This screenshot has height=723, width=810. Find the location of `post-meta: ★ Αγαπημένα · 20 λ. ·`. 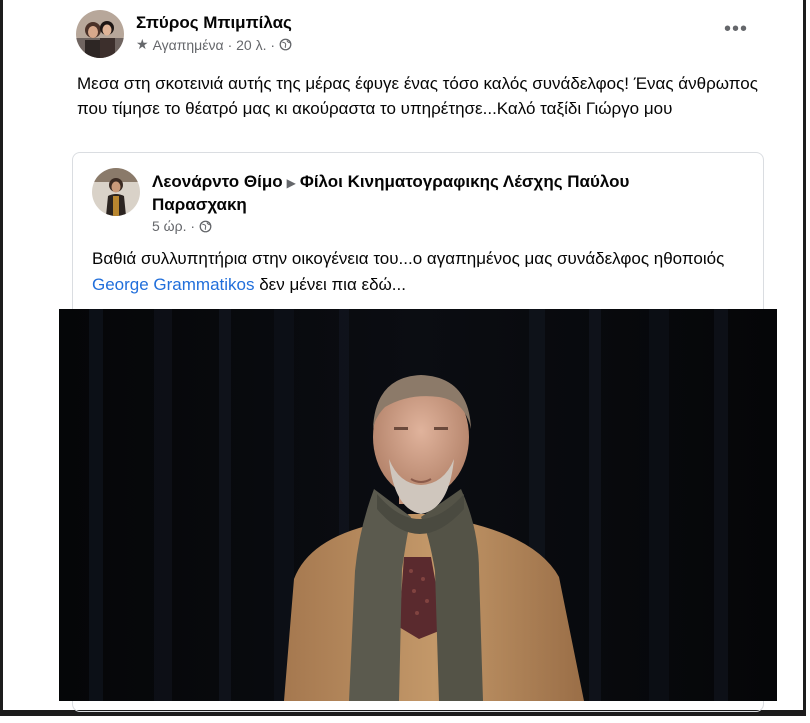

post-meta: ★ Αγαπημένα · 20 λ. · is located at coordinates (214, 44).